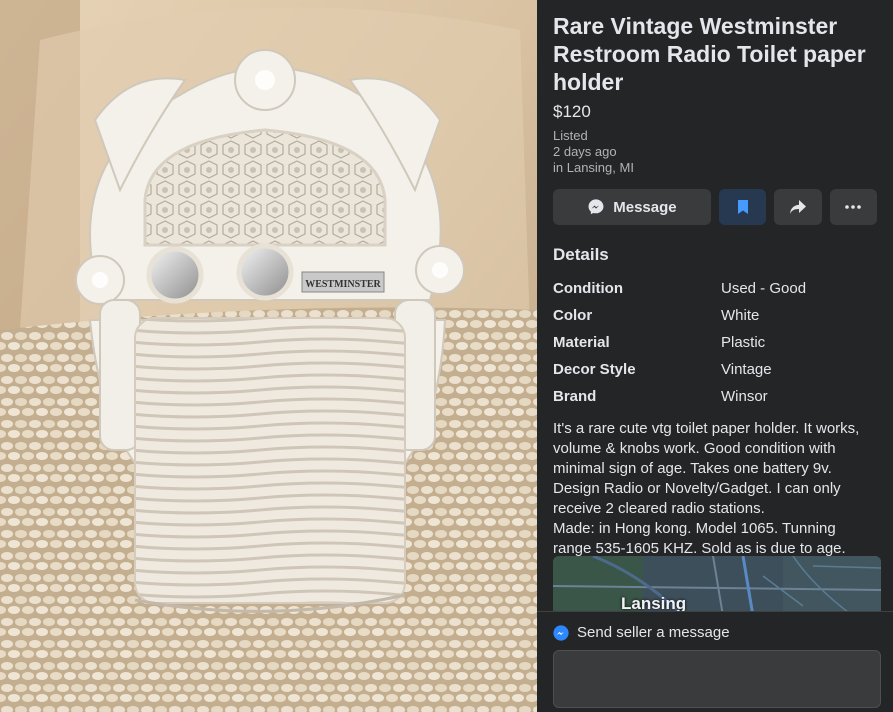 The width and height of the screenshot is (893, 712). Describe the element at coordinates (594, 369) in the screenshot. I see `detail-key: Decor Style` at that location.